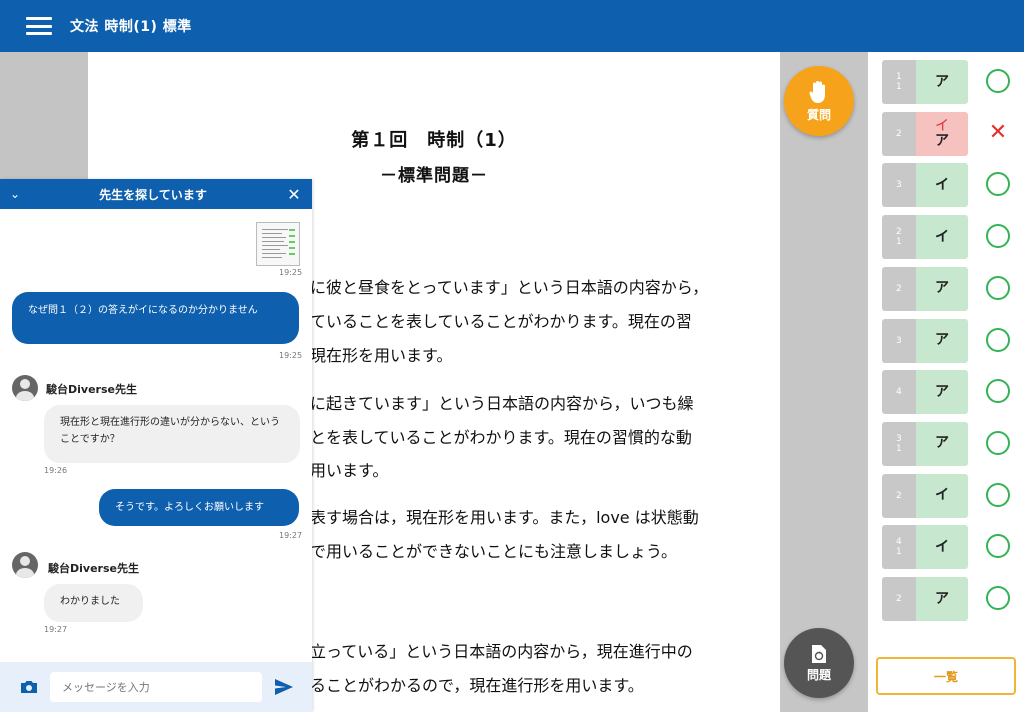  What do you see at coordinates (381, 355) in the screenshot?
I see `document-line: 現在形を用います。` at bounding box center [381, 355].